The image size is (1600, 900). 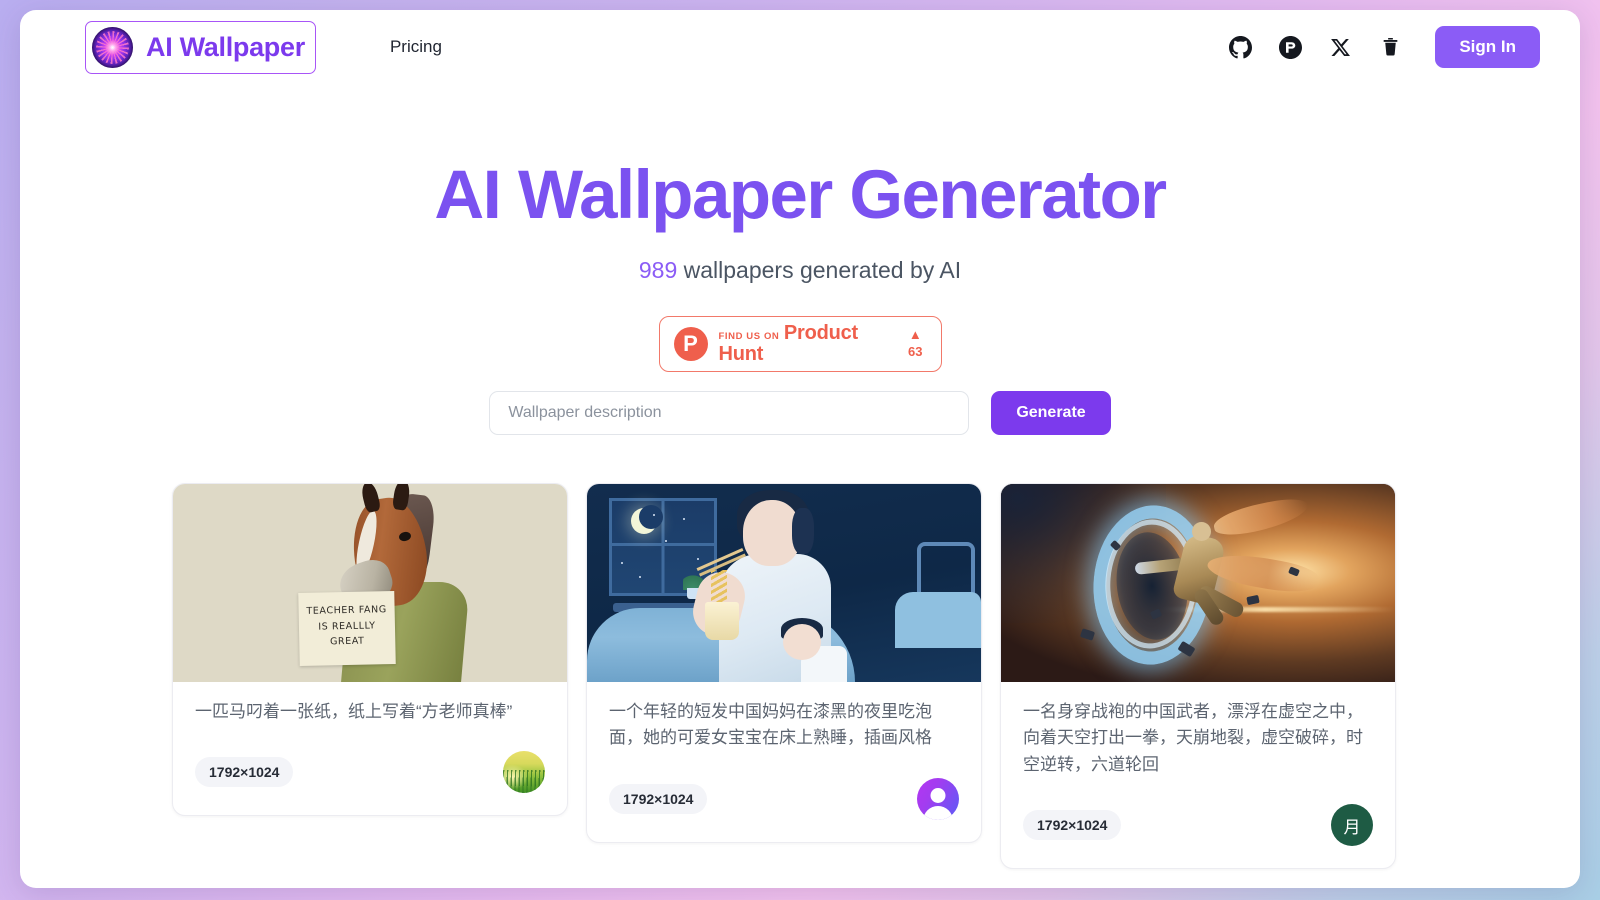 I want to click on top-navigation-bar: AI Wallpaper Pricing Sign In, so click(x=800, y=47).